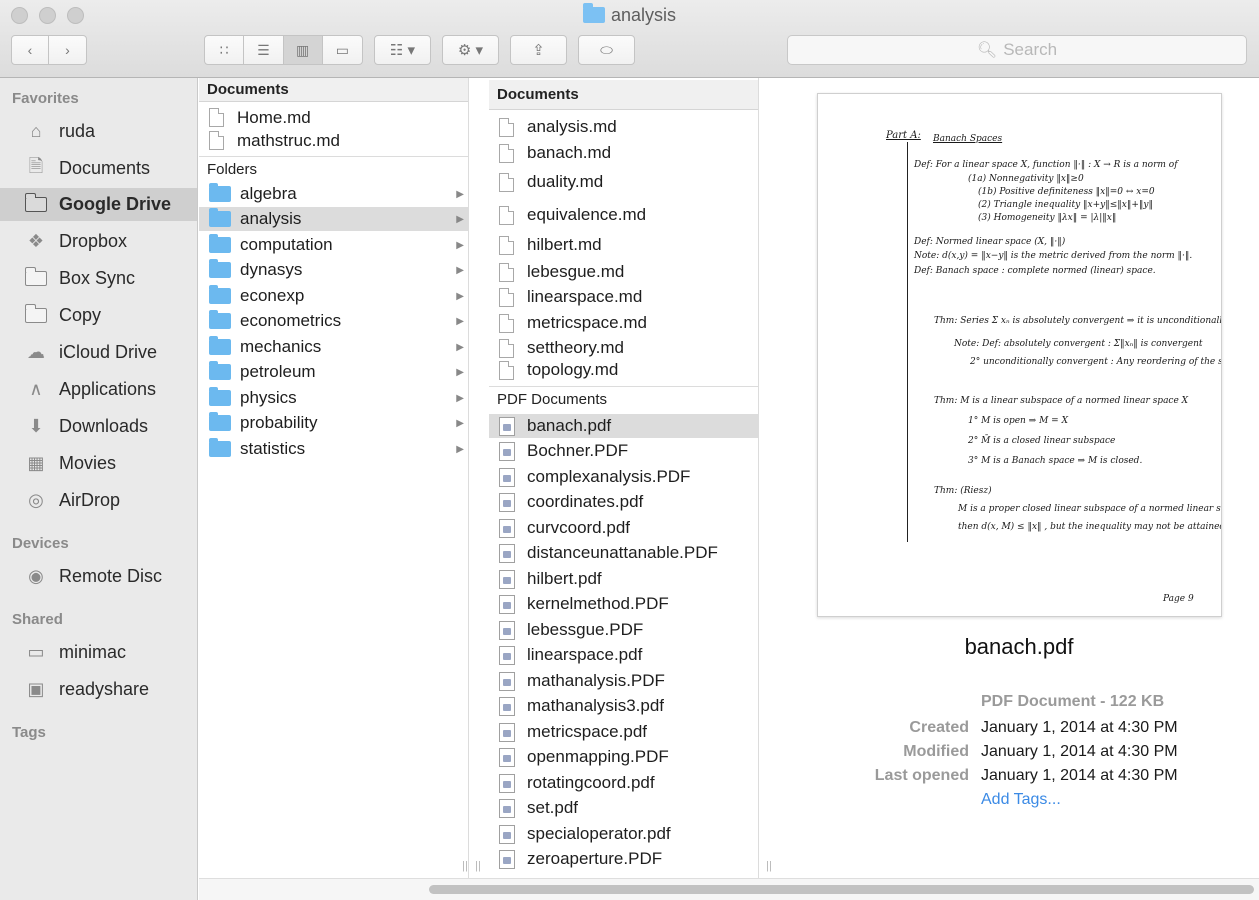 The image size is (1259, 900). Describe the element at coordinates (98, 315) in the screenshot. I see `sidebar-item-copy: Copy` at that location.